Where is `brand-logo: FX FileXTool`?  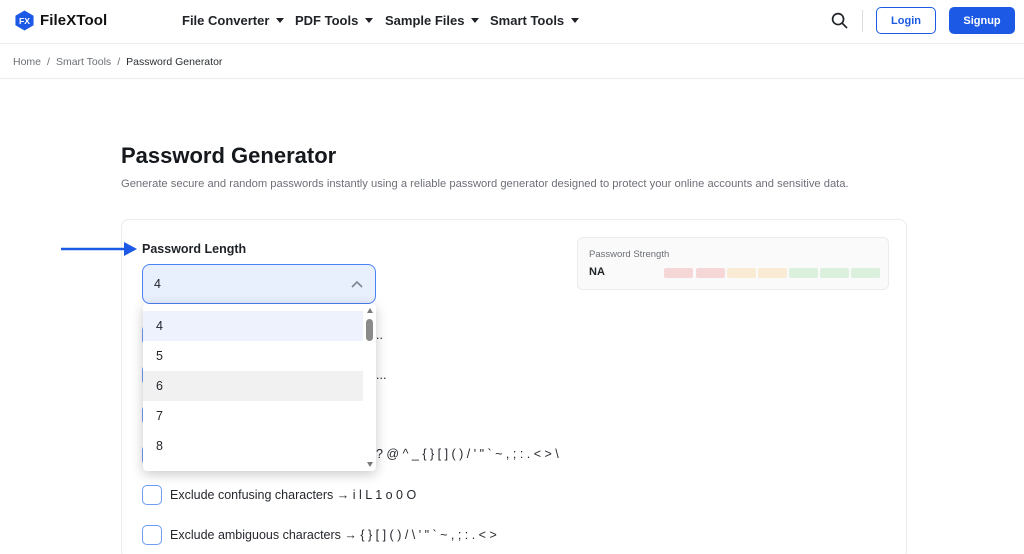 brand-logo: FX FileXTool is located at coordinates (60, 20).